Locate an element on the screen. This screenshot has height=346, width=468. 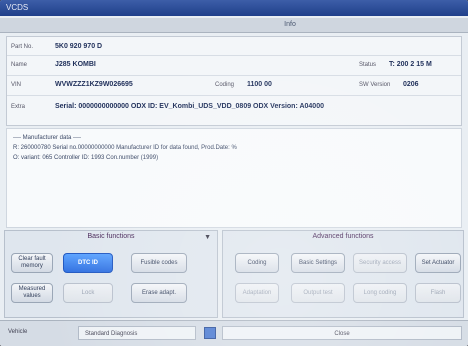
advanced-functions-header: Advanced functions is located at coordinates (343, 236).